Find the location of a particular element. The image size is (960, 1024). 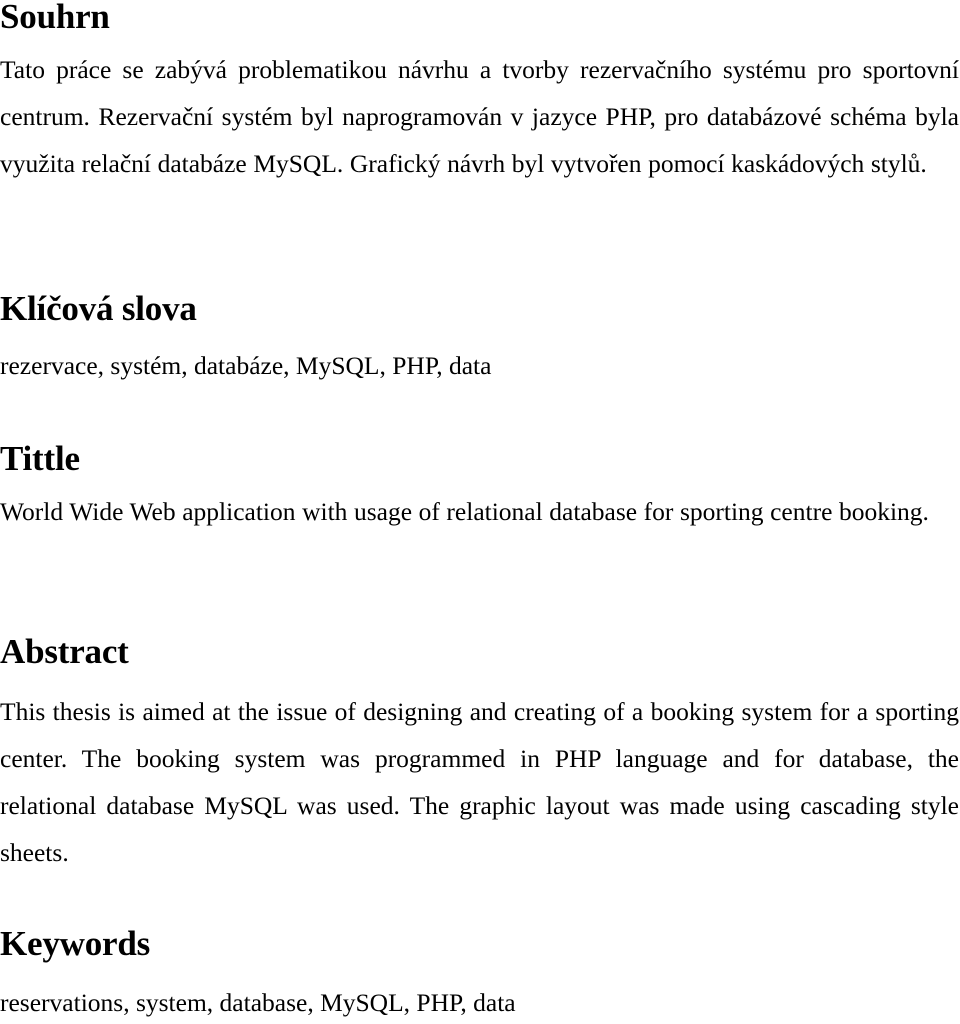

section-souhrn-header: Souhrn is located at coordinates (479, 18).